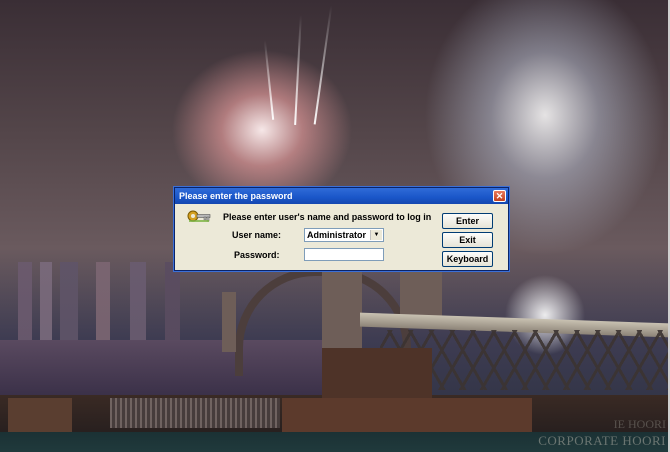 Image resolution: width=670 pixels, height=452 pixels. What do you see at coordinates (602, 440) in the screenshot?
I see `watermark: CORPORATE HOORI` at bounding box center [602, 440].